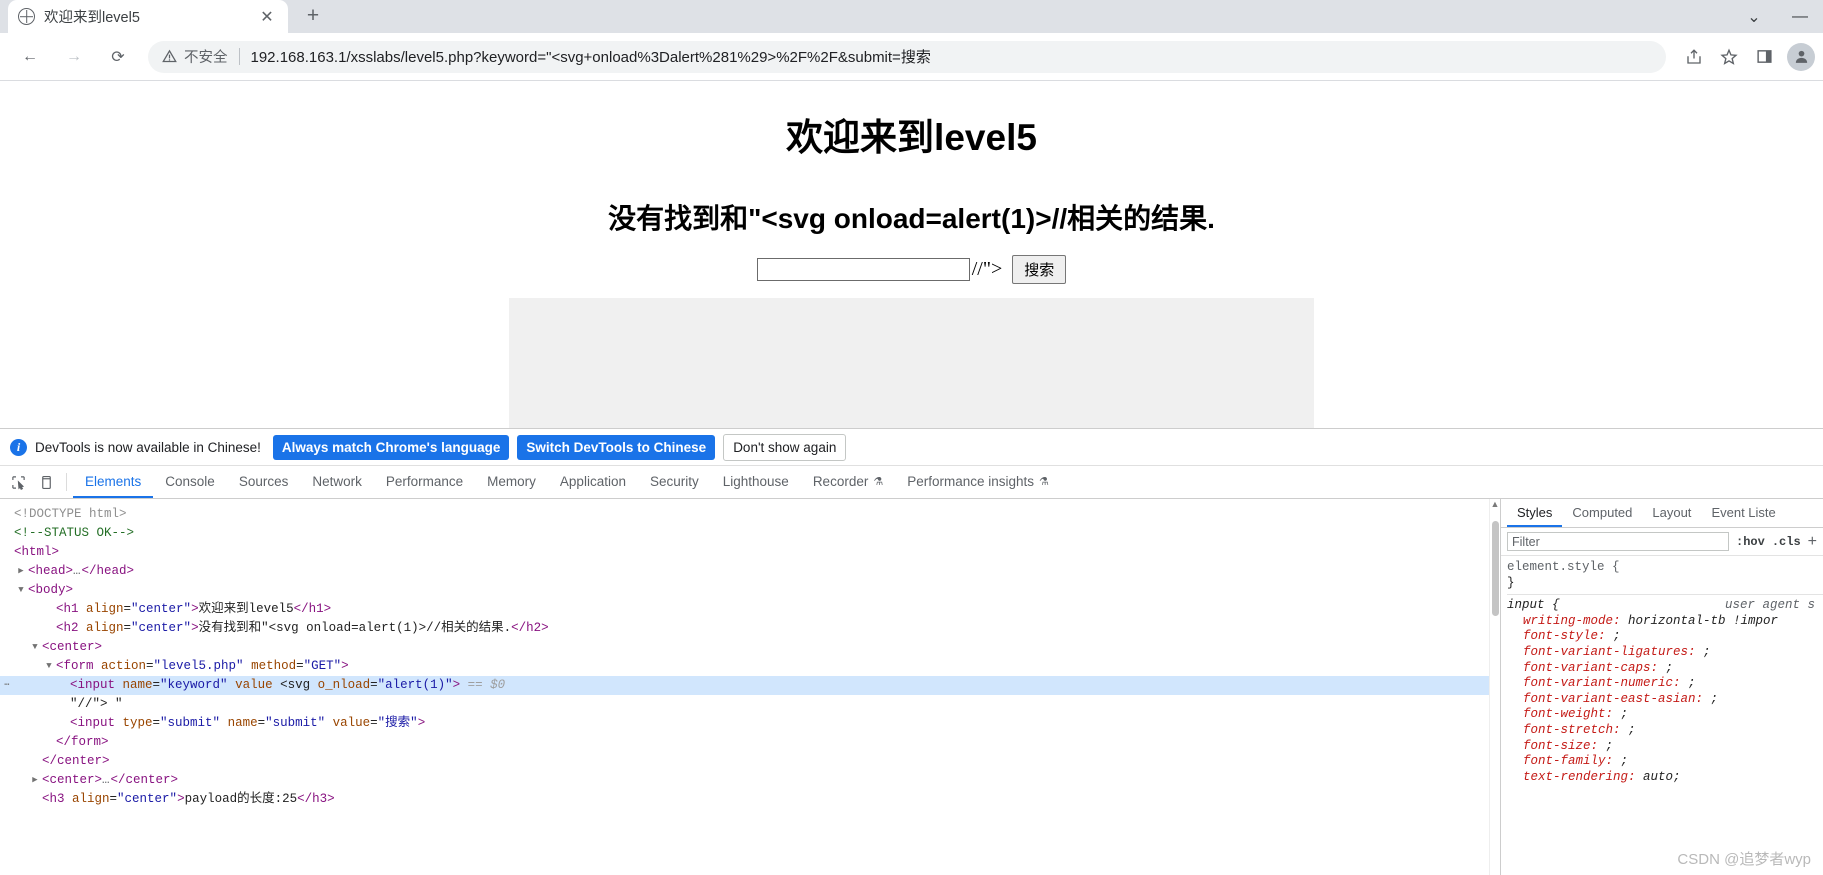 This screenshot has width=1823, height=875. Describe the element at coordinates (345, 666) in the screenshot. I see `dom-token: >` at that location.